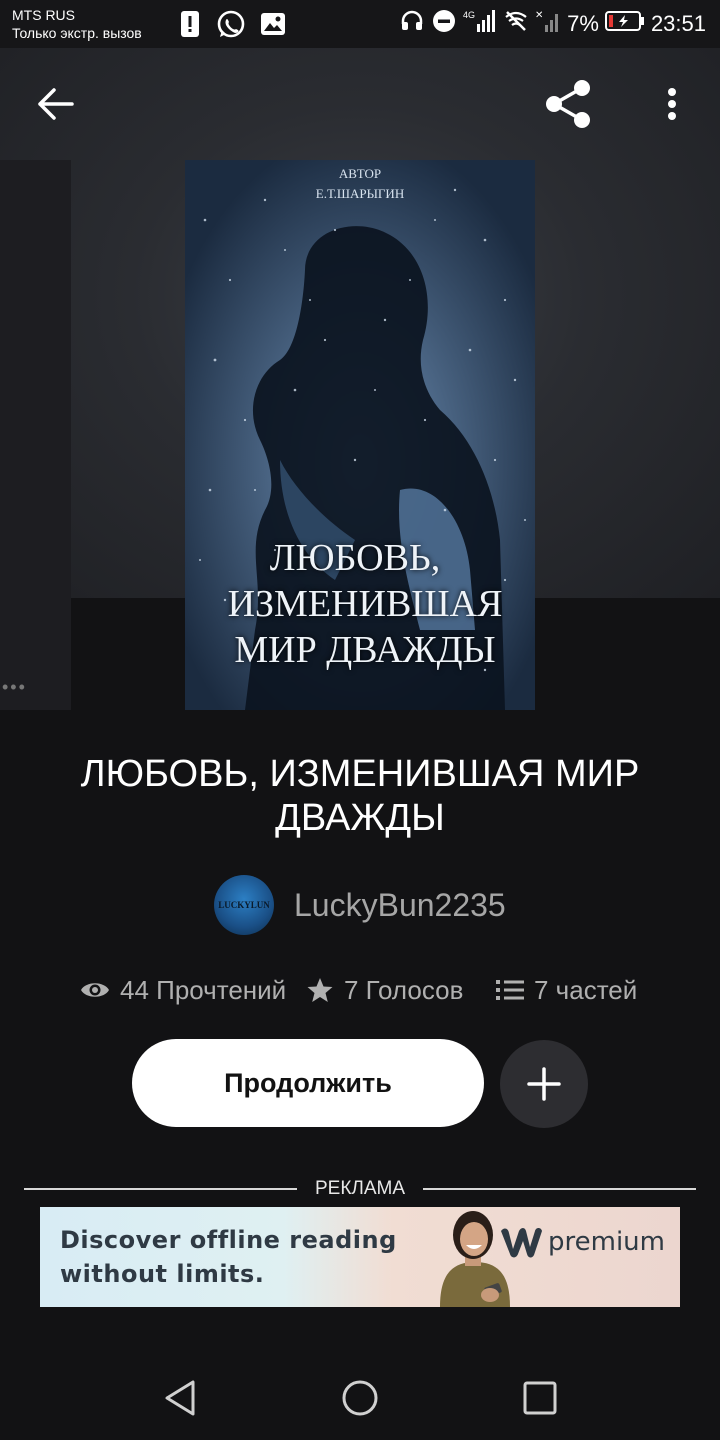  Describe the element at coordinates (77, 33) in the screenshot. I see `carrier-status: Только экстр. вызов` at that location.